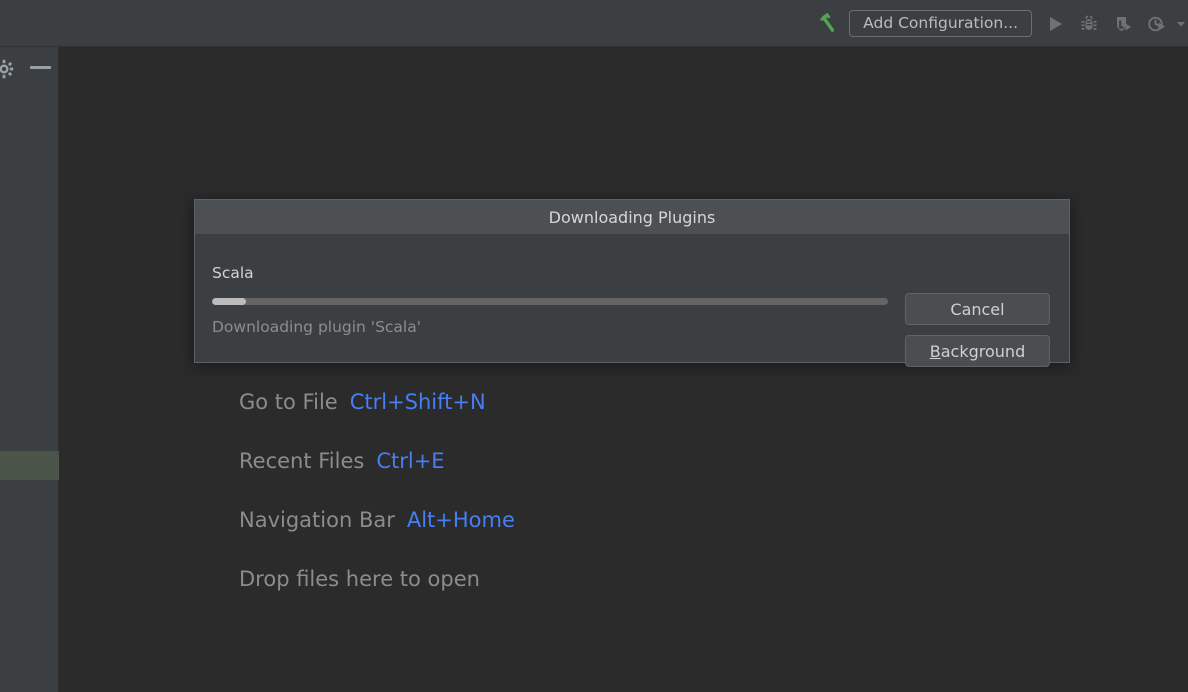 The height and width of the screenshot is (692, 1188). I want to click on dialog-button-group: Cancel Background, so click(977, 330).